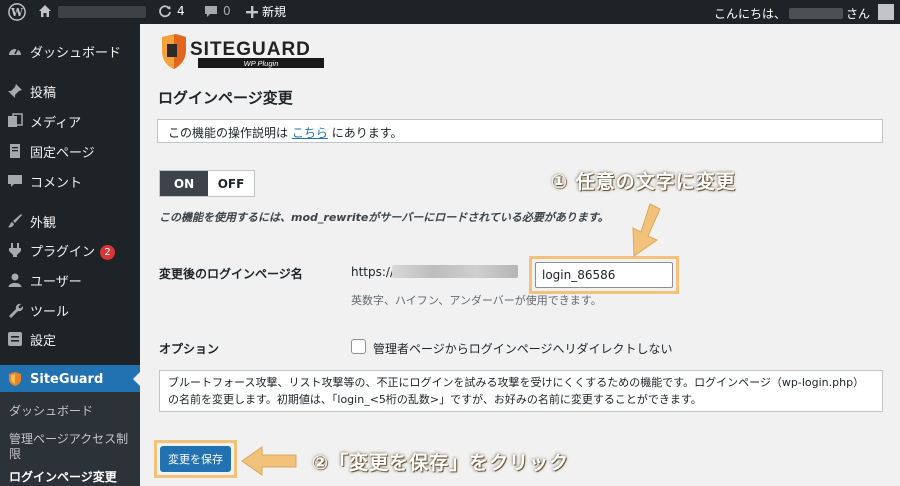  I want to click on login-page-name-input, so click(604, 275).